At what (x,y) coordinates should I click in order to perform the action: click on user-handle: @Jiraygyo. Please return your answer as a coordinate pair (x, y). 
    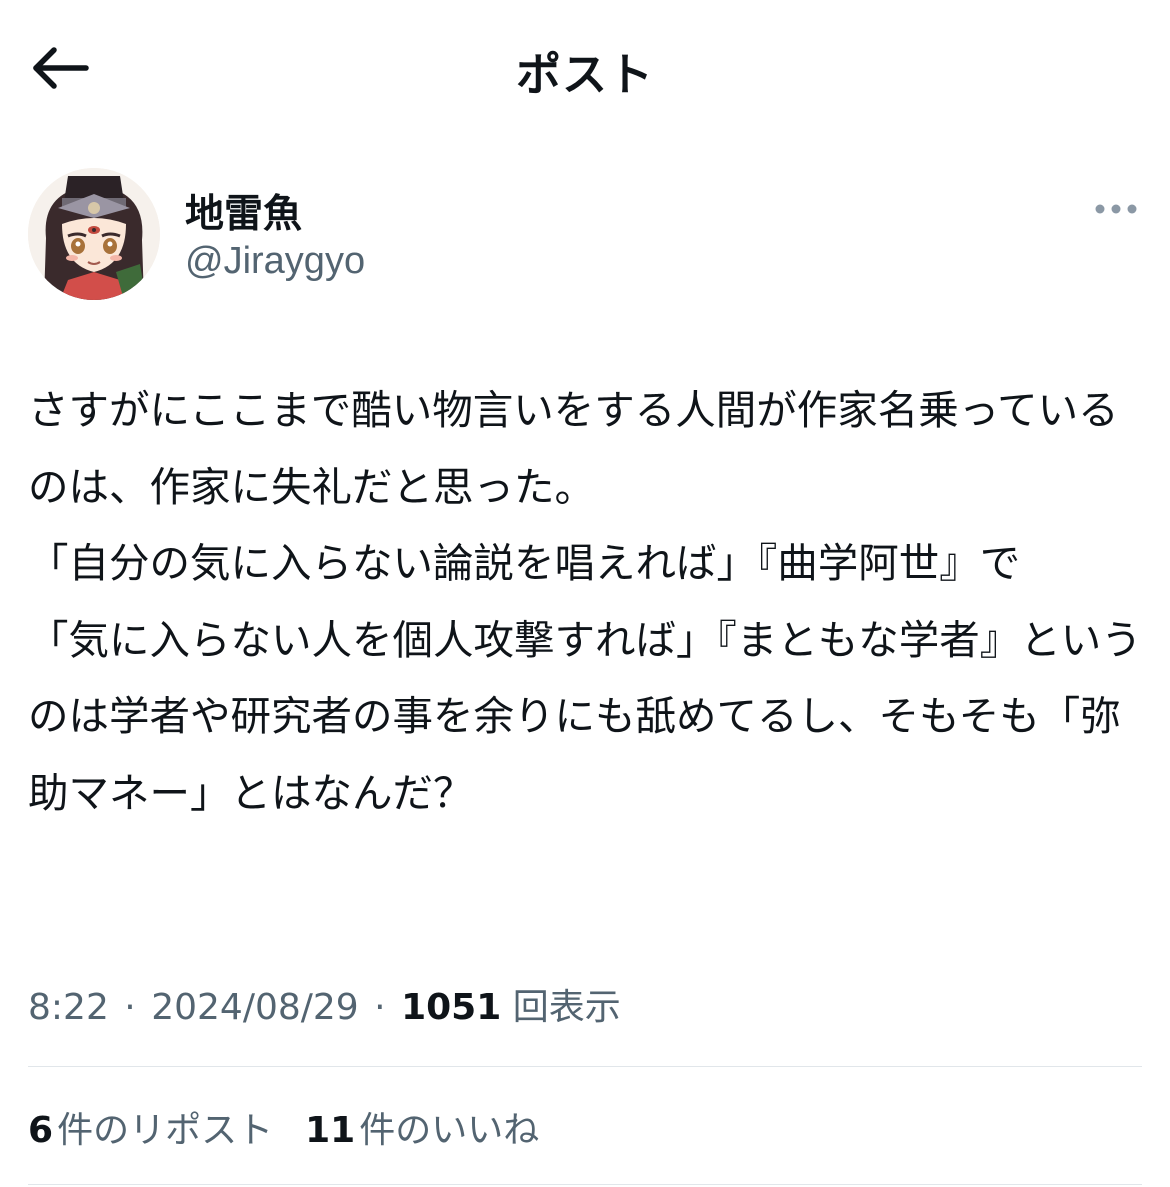
    Looking at the image, I should click on (275, 261).